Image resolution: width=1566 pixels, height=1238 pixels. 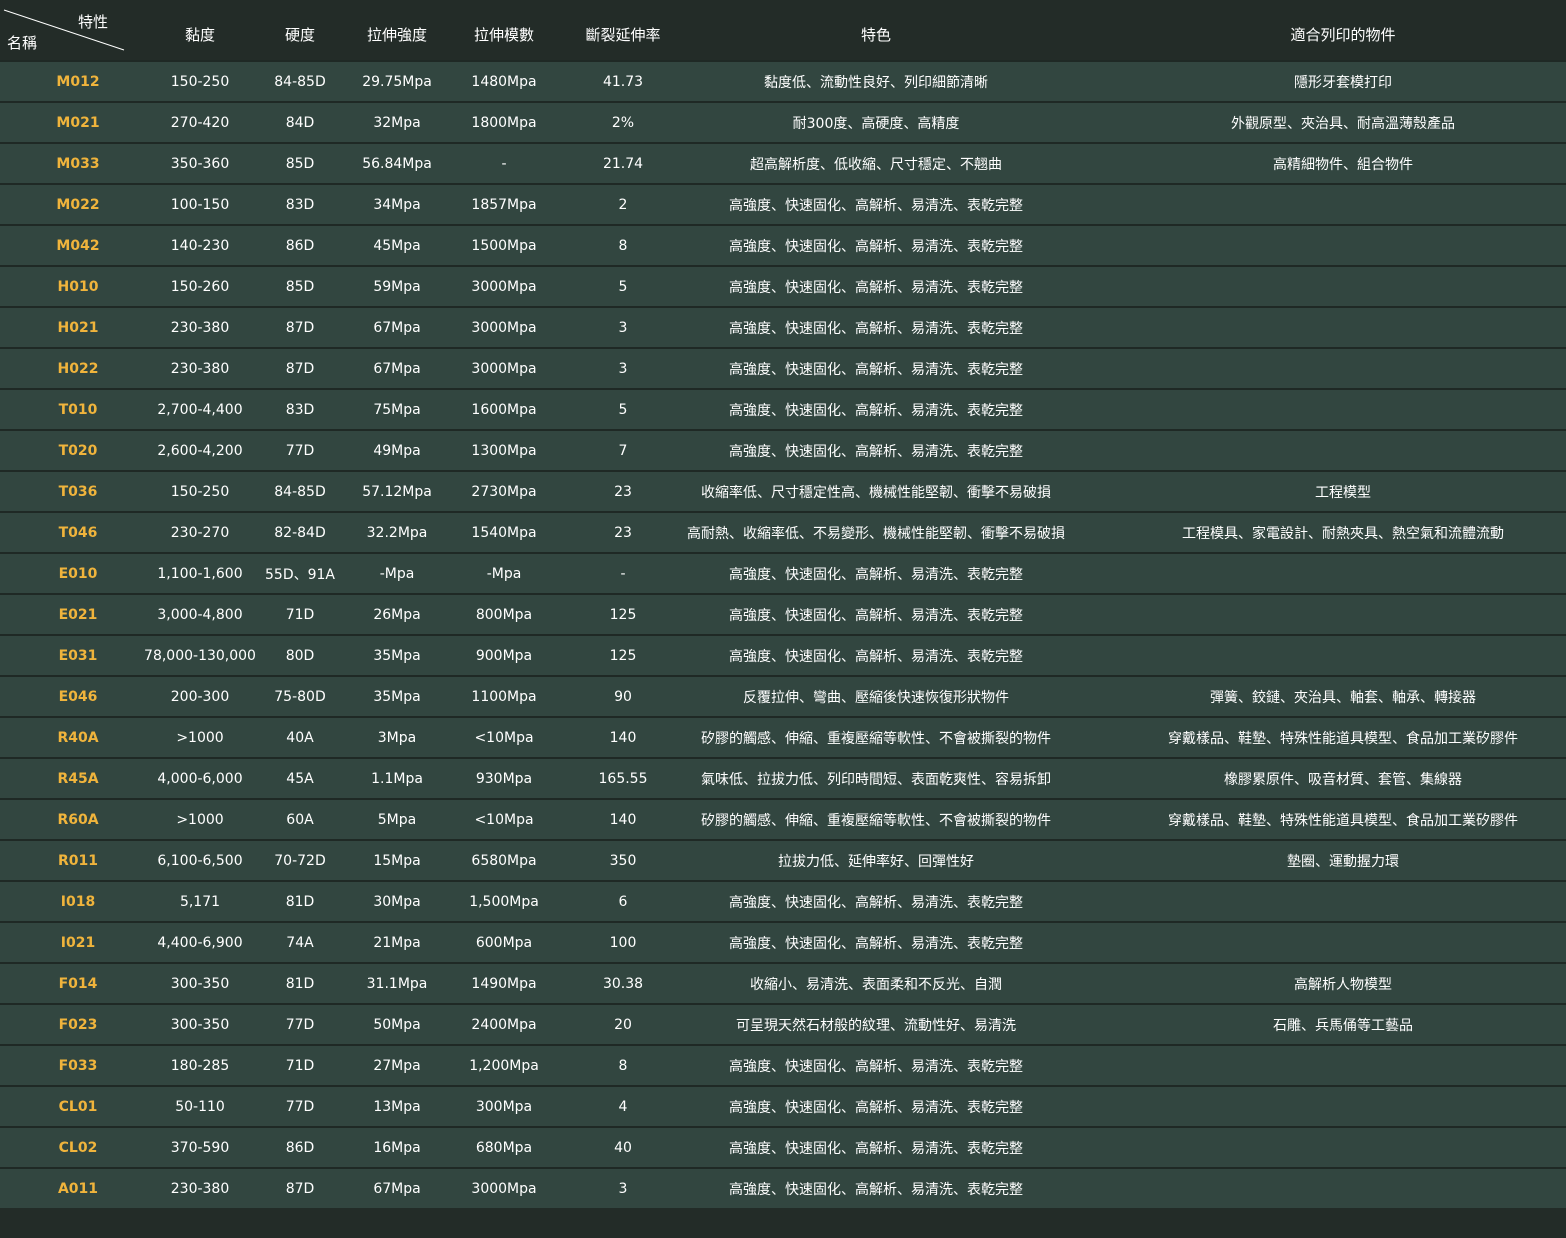 What do you see at coordinates (504, 409) in the screenshot?
I see `cell-tensile-modulus: 1600Mpa` at bounding box center [504, 409].